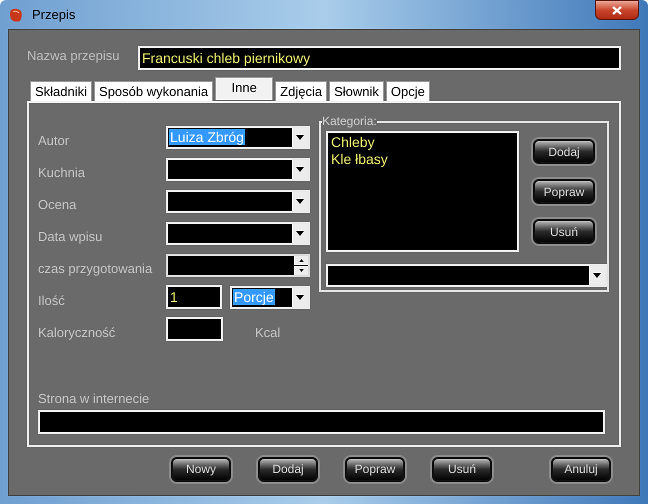 The width and height of the screenshot is (648, 504). Describe the element at coordinates (379, 58) in the screenshot. I see `recipe-name-field: Francuski chleb piernikowy` at that location.